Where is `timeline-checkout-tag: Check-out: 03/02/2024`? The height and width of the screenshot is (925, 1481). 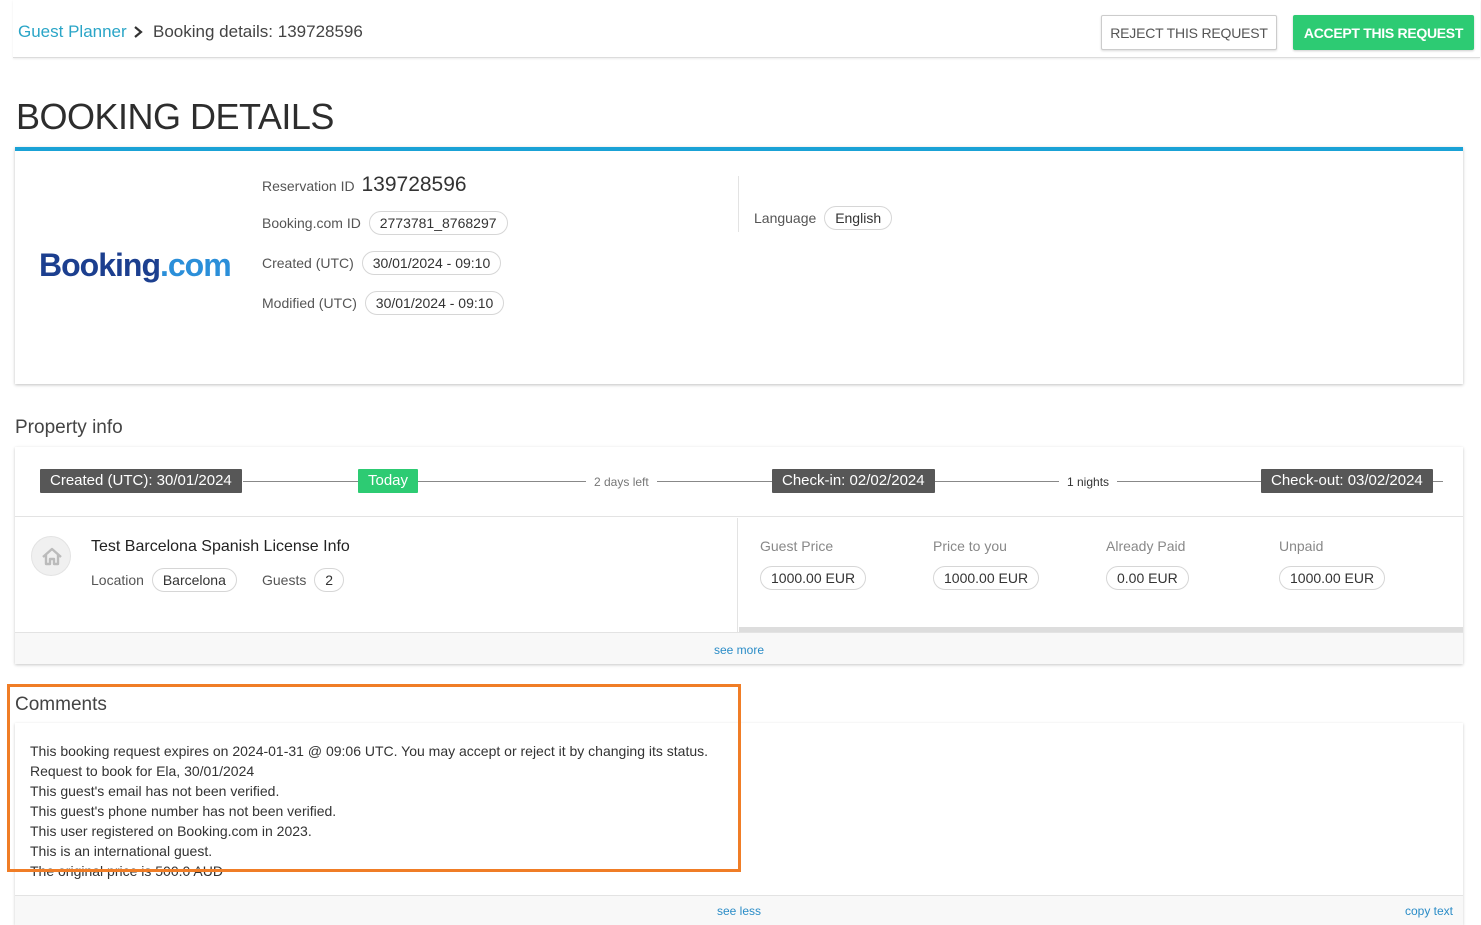
timeline-checkout-tag: Check-out: 03/02/2024 is located at coordinates (1347, 481).